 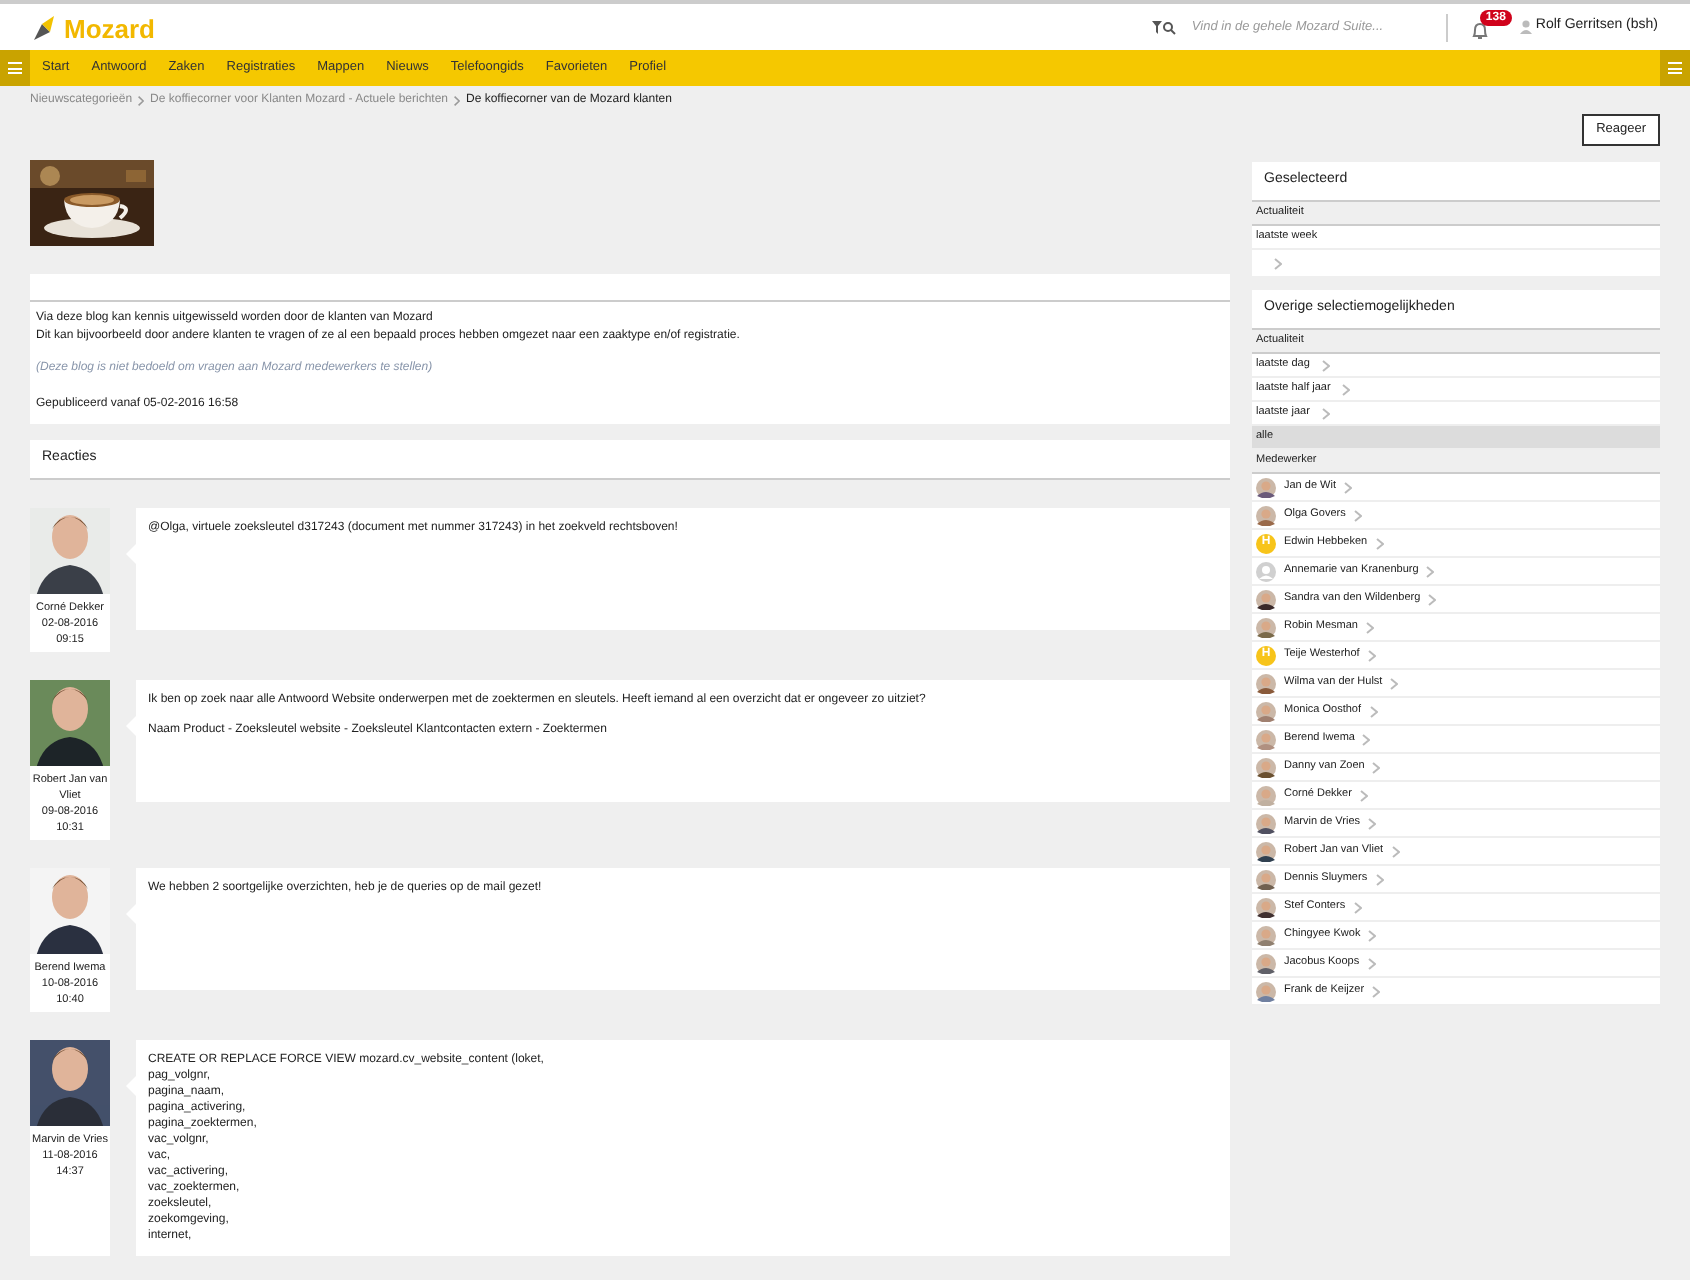 I want to click on avatar-icon, so click(x=1266, y=571).